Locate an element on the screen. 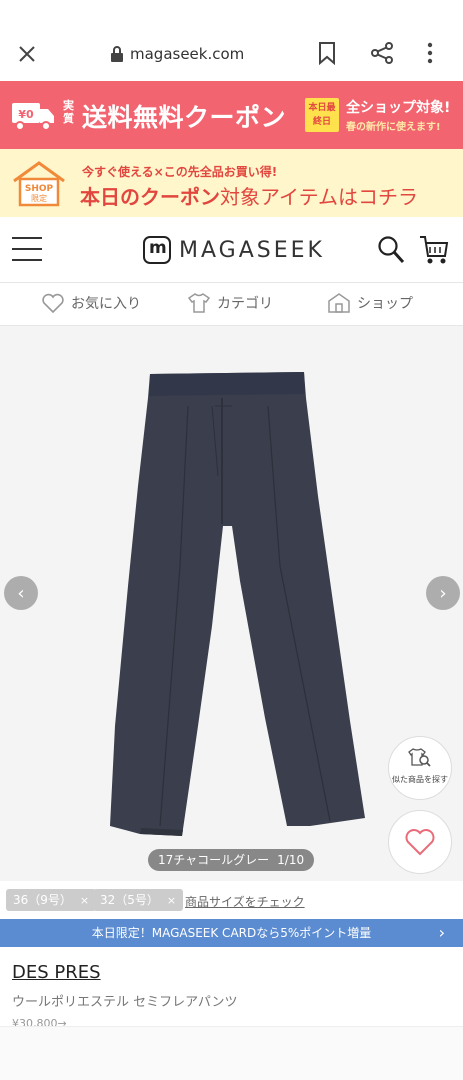 This screenshot has height=1080, width=463. shop-house-icon: SHOP 限定 is located at coordinates (39, 184).